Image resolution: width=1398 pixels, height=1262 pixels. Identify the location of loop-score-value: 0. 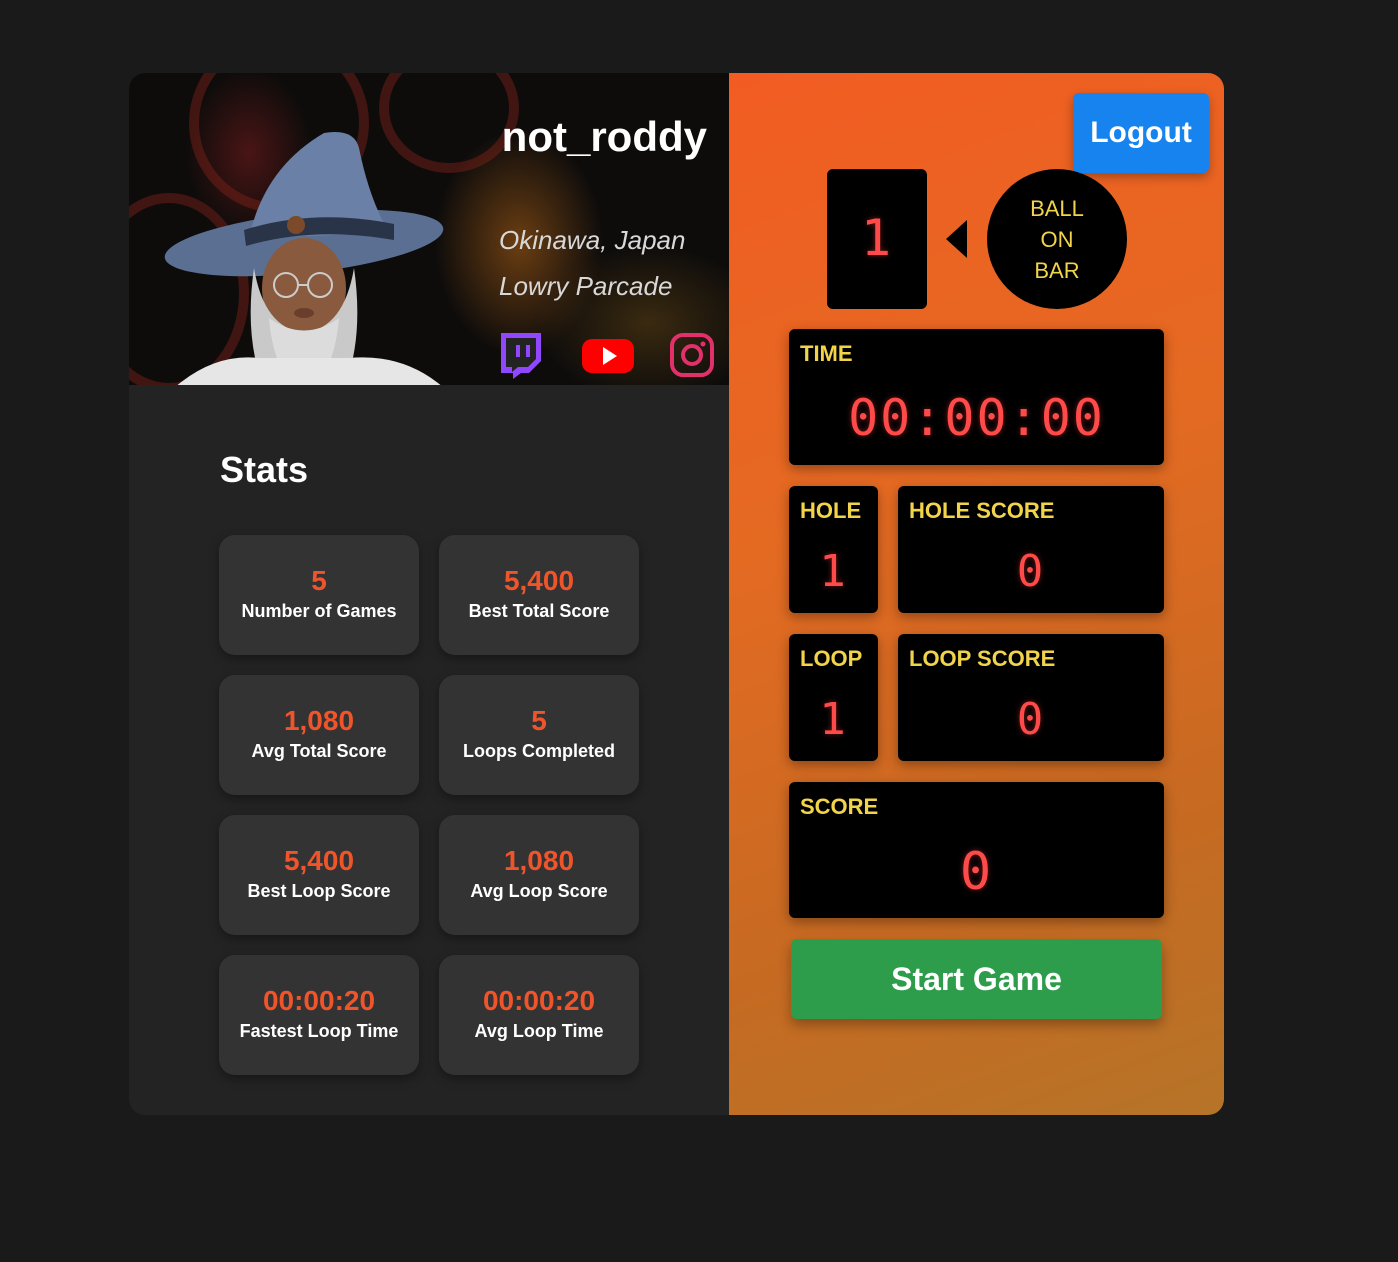
(1031, 719).